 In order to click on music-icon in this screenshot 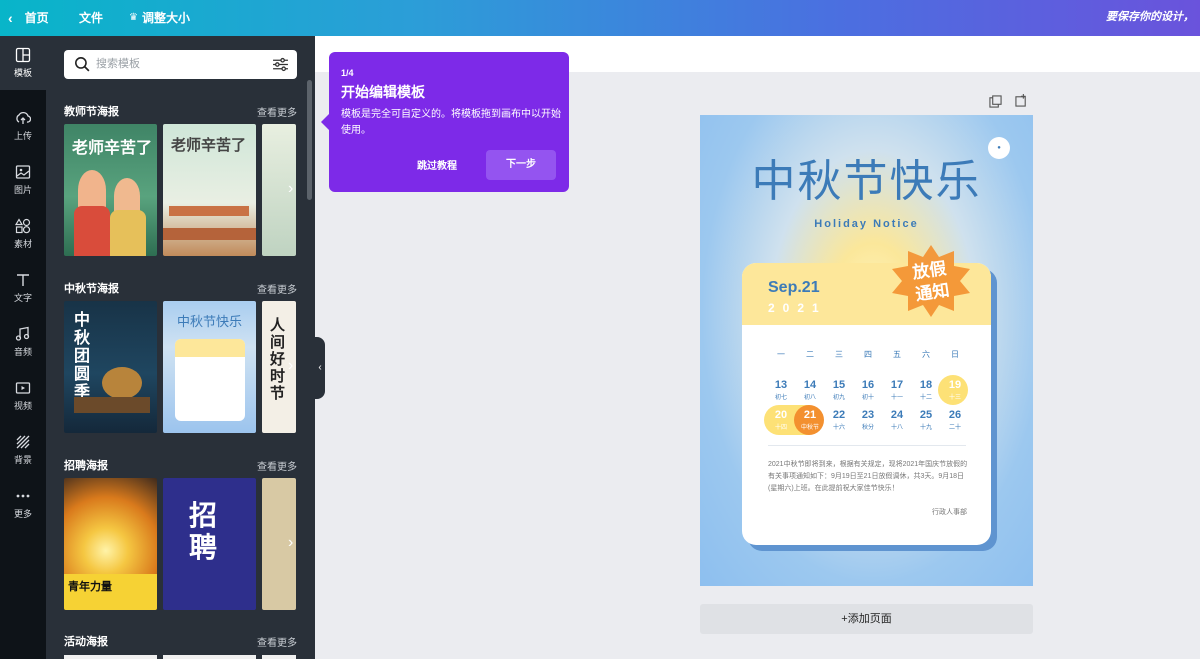, I will do `click(22, 333)`.